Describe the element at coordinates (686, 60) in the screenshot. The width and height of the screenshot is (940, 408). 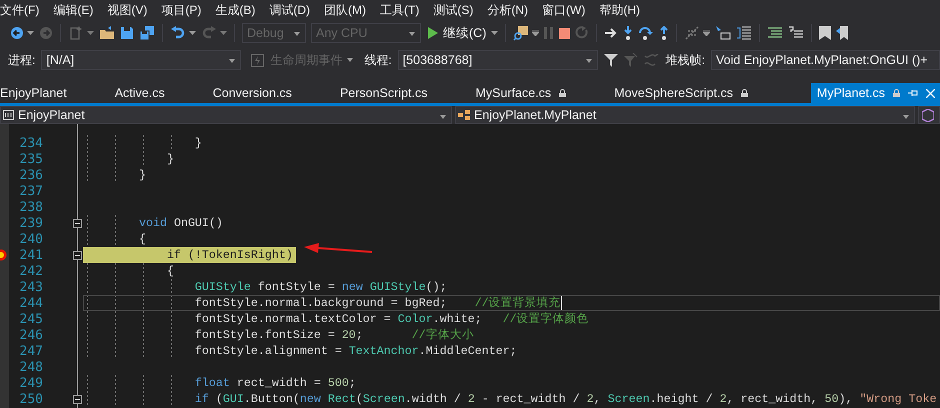
I see `stack-frame-label: 堆栈帧:` at that location.